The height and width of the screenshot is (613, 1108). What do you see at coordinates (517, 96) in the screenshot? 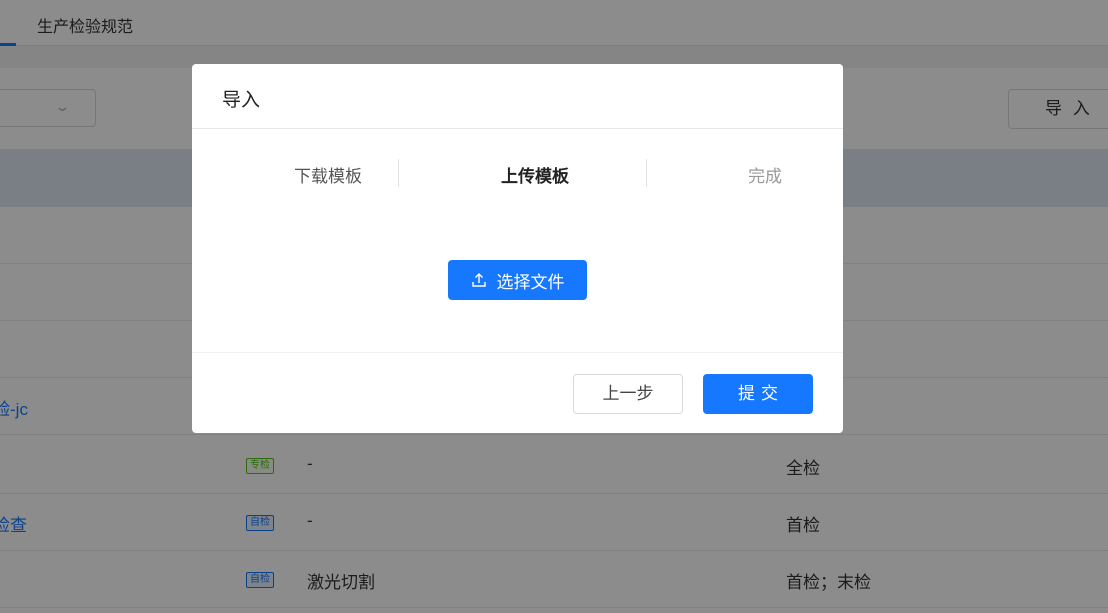
I see `modal-header: 导入` at bounding box center [517, 96].